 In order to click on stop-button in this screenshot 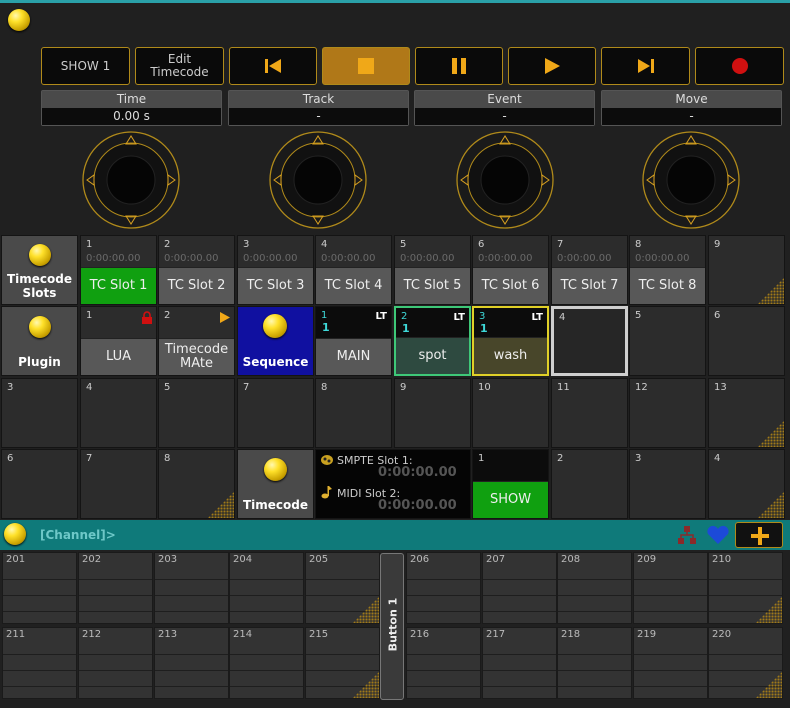, I will do `click(366, 66)`.